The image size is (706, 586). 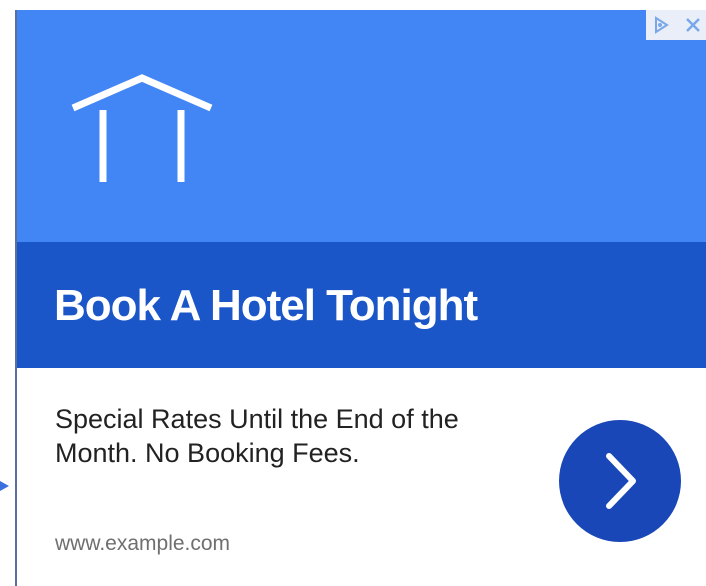 I want to click on hotel-icon, so click(x=142, y=128).